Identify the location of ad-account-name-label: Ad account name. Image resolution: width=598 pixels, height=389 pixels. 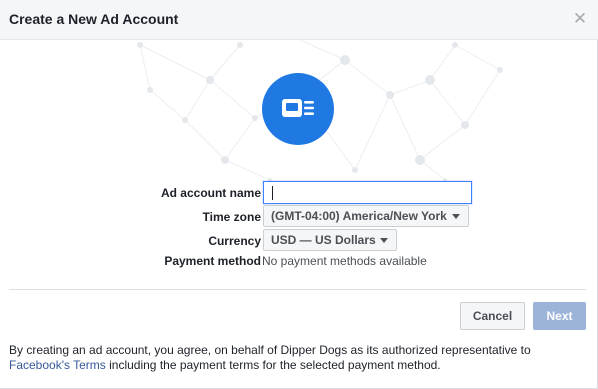
(210, 193).